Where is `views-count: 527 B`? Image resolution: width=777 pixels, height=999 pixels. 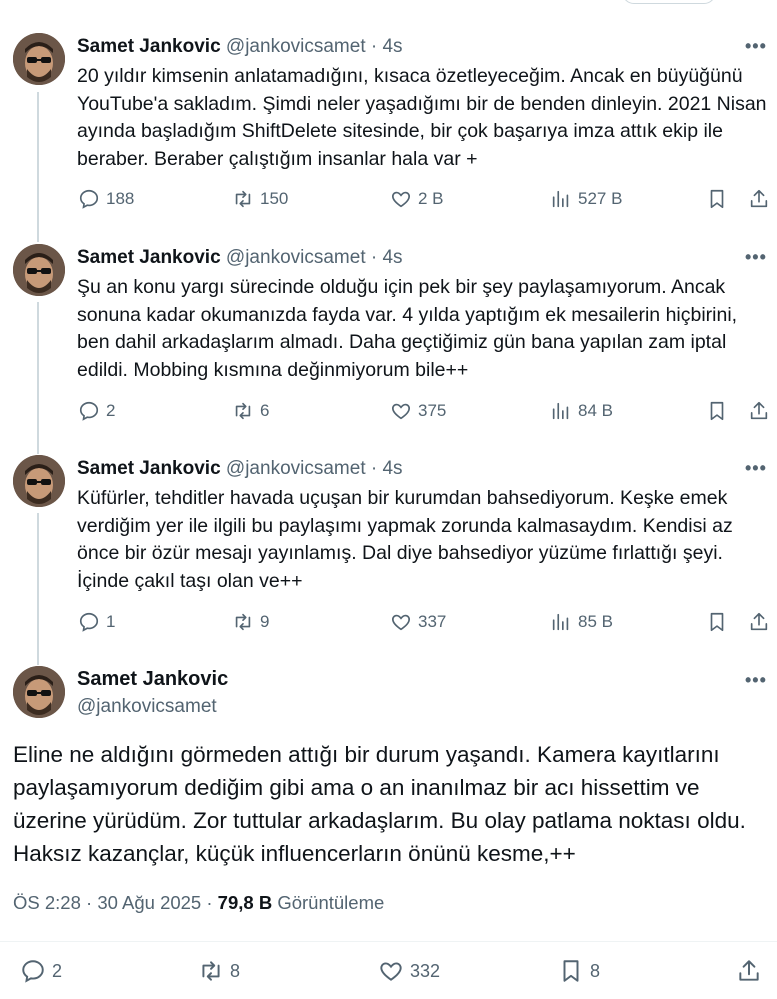 views-count: 527 B is located at coordinates (600, 198).